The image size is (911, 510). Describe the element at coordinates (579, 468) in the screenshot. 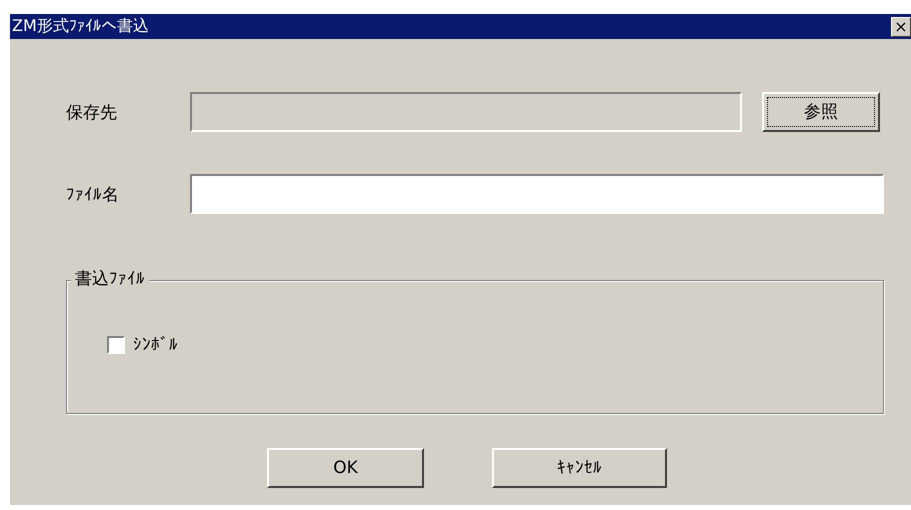

I see `cancel-button: ｷｬﾝｾﾙ` at that location.